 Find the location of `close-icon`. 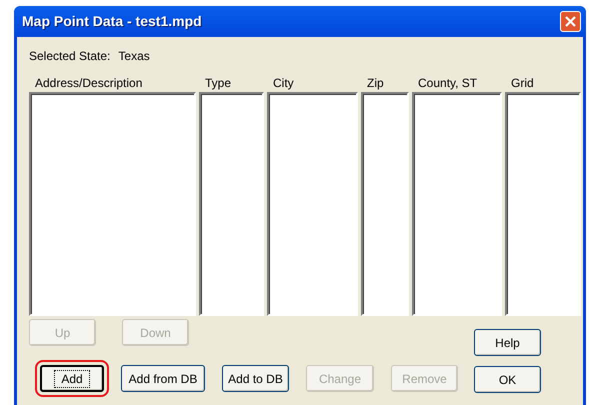

close-icon is located at coordinates (570, 21).